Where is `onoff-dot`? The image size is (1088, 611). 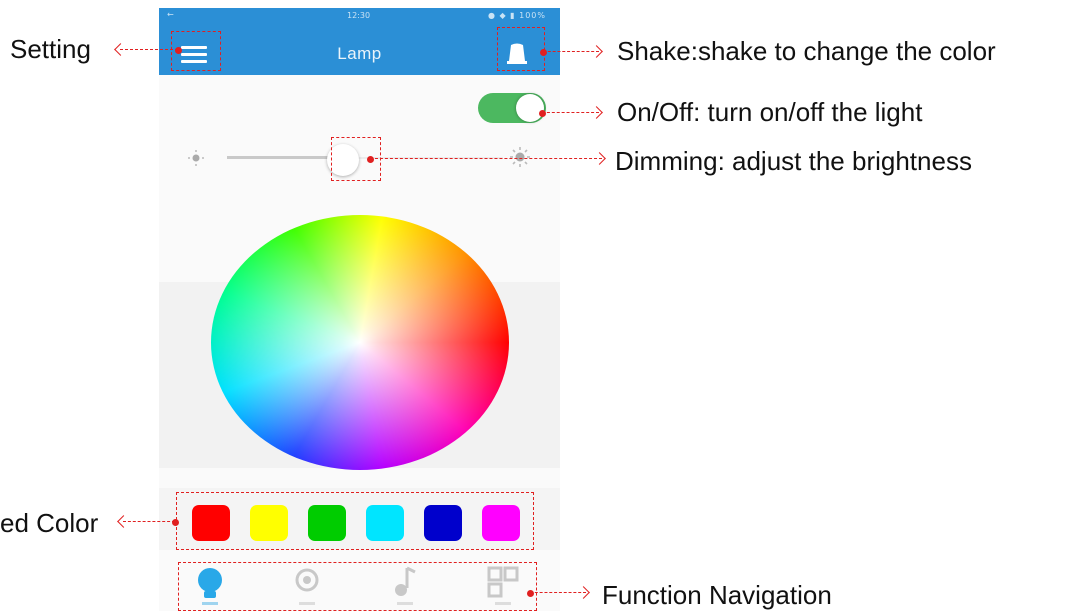 onoff-dot is located at coordinates (542, 113).